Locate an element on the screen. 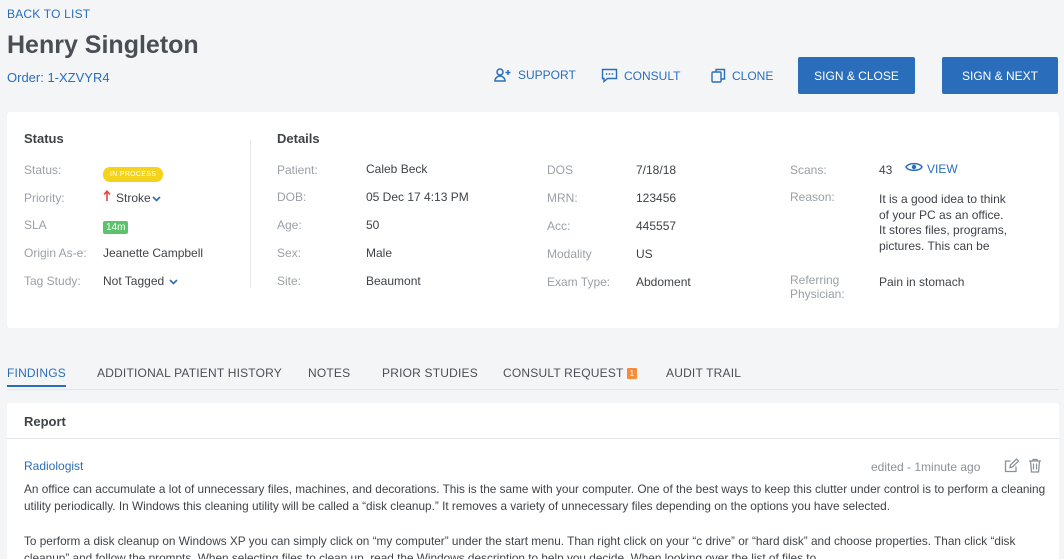  details-heading: Details is located at coordinates (298, 138).